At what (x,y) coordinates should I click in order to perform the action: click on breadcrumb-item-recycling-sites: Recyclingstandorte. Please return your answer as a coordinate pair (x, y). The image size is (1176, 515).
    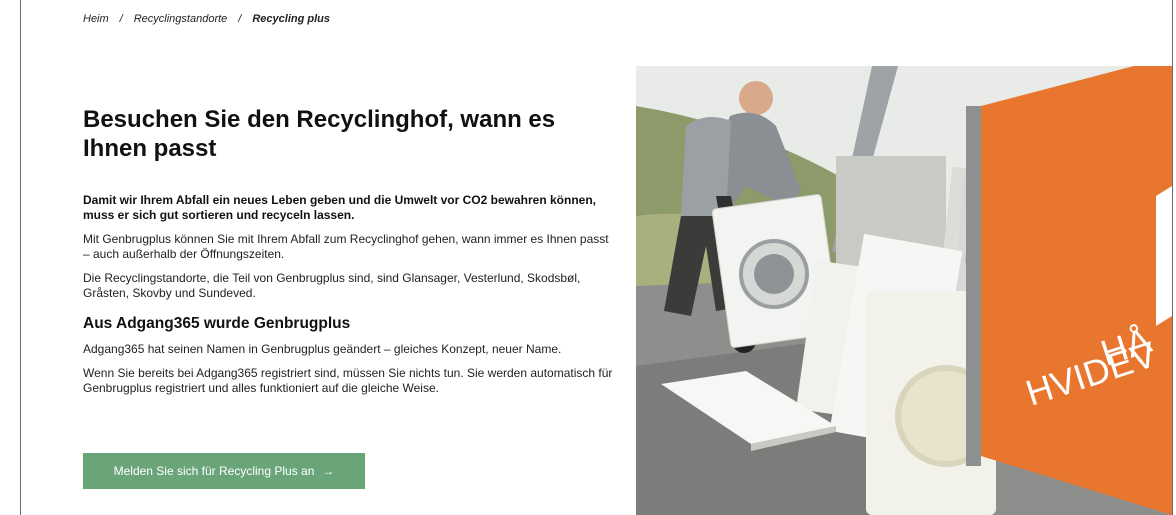
    Looking at the image, I should click on (181, 19).